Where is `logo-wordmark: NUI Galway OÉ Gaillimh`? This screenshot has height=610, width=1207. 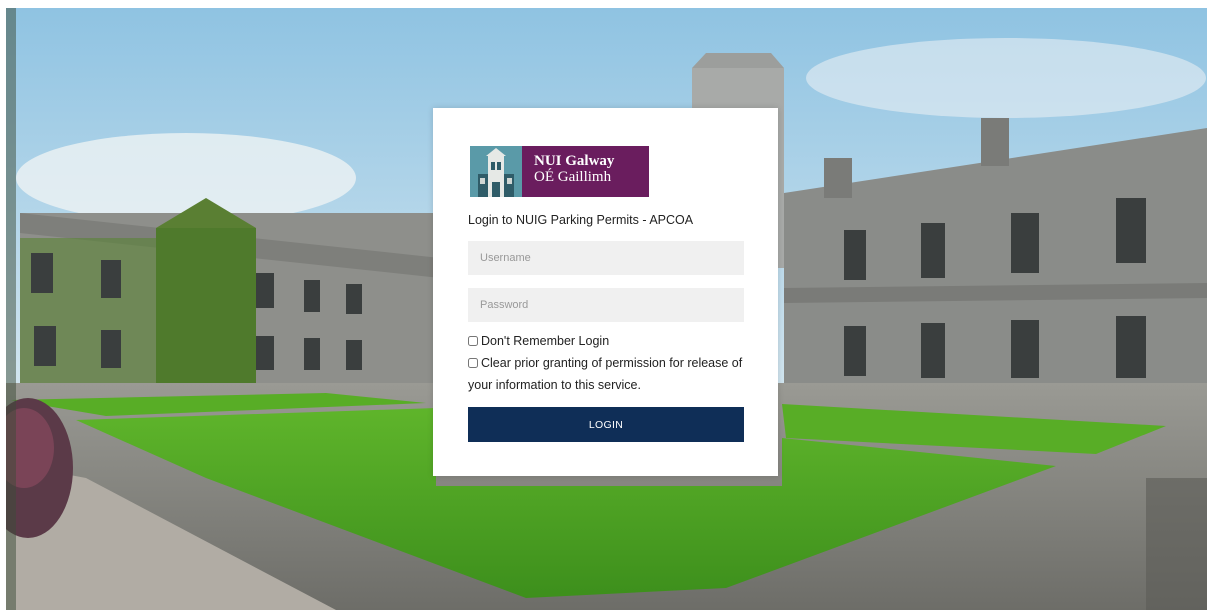 logo-wordmark: NUI Galway OÉ Gaillimh is located at coordinates (585, 171).